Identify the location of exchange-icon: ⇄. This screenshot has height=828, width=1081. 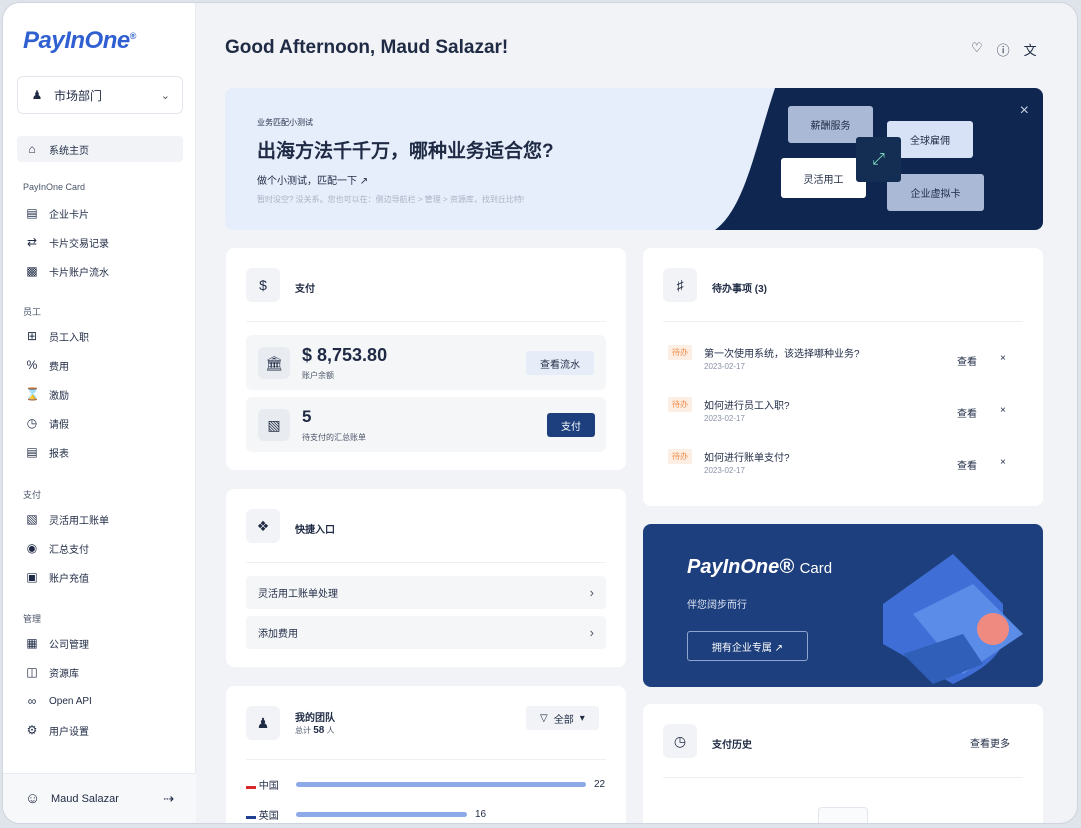
(32, 242).